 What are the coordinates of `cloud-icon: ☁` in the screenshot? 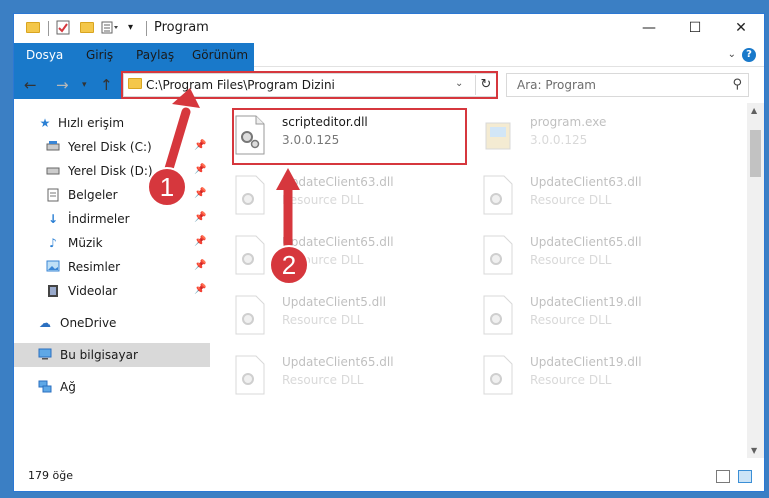 It's located at (45, 323).